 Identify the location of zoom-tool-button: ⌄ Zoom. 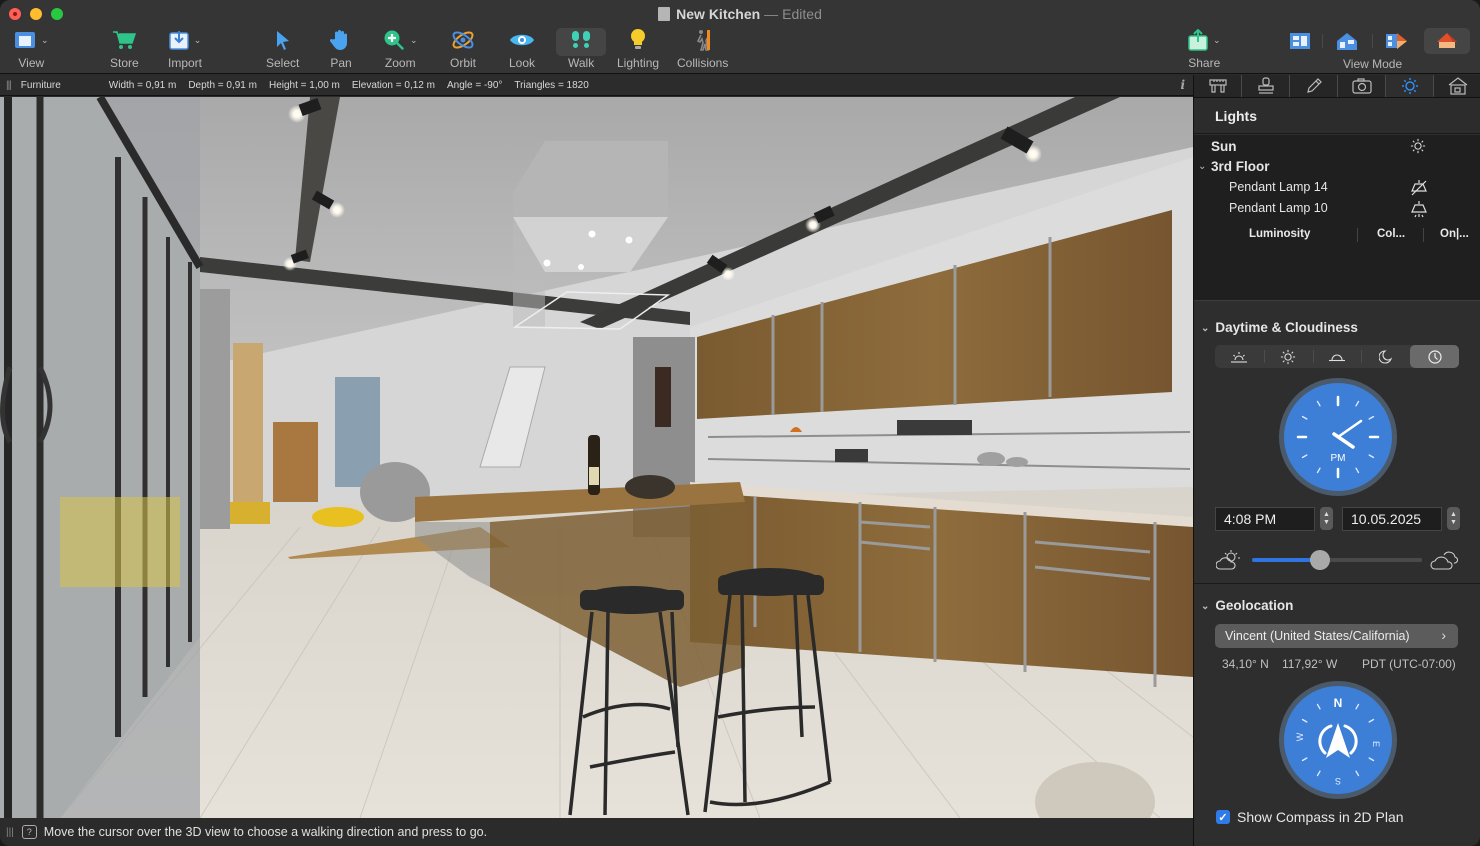
(400, 50).